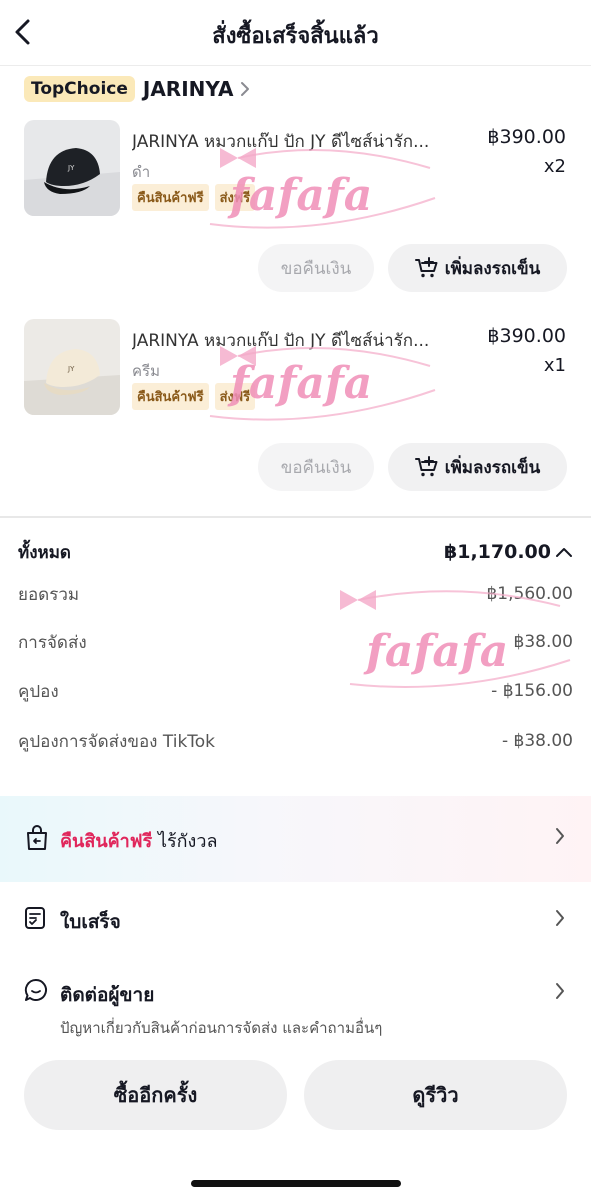  What do you see at coordinates (141, 172) in the screenshot?
I see `product-variant: ดำ` at bounding box center [141, 172].